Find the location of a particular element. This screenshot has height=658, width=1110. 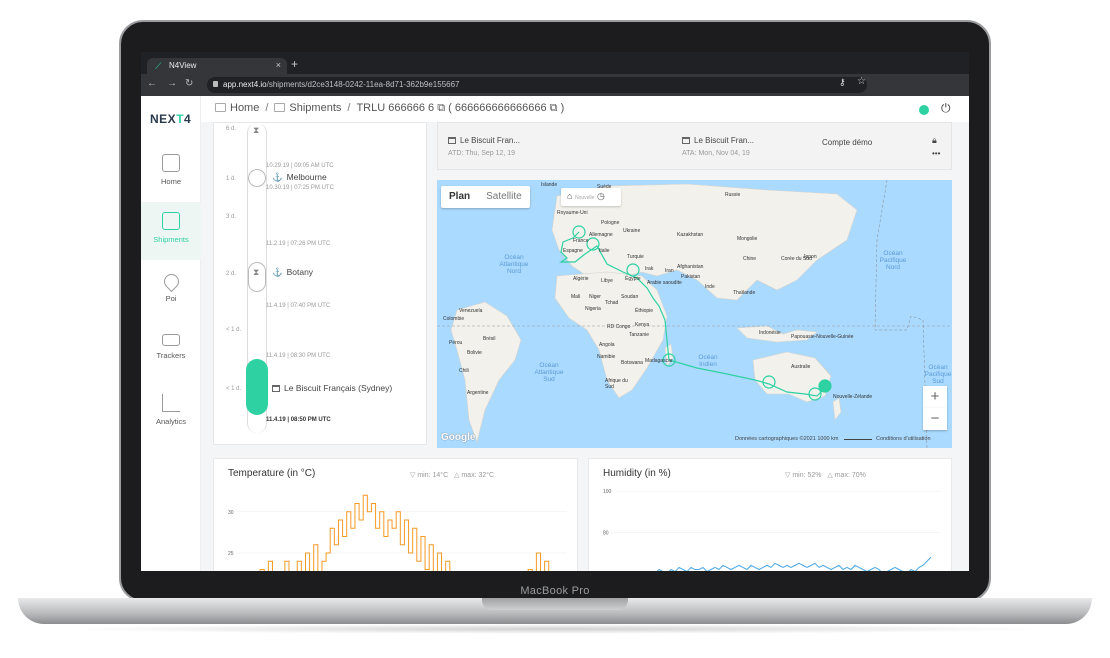

sidebar-item-trackers: Trackers is located at coordinates (171, 353).